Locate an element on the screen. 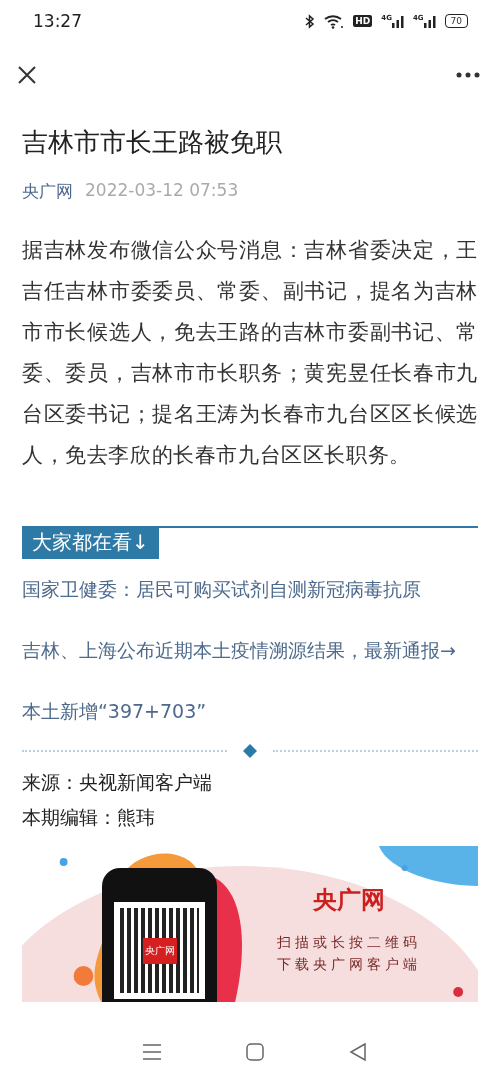 Image resolution: width=500 pixels, height=1083 pixels. wifi-icon is located at coordinates (334, 21).